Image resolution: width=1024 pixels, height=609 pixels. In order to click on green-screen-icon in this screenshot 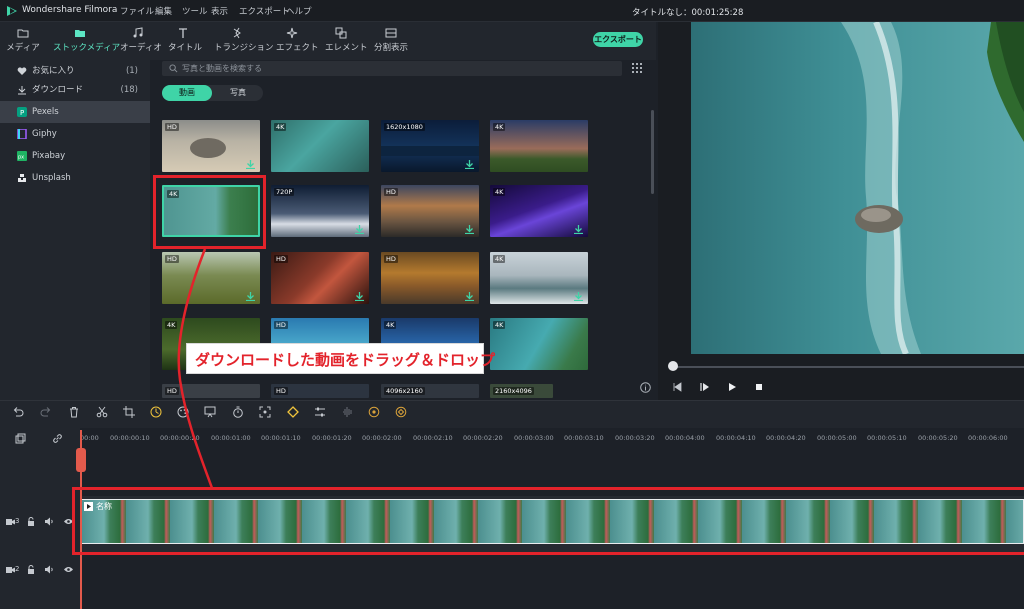, I will do `click(210, 412)`.